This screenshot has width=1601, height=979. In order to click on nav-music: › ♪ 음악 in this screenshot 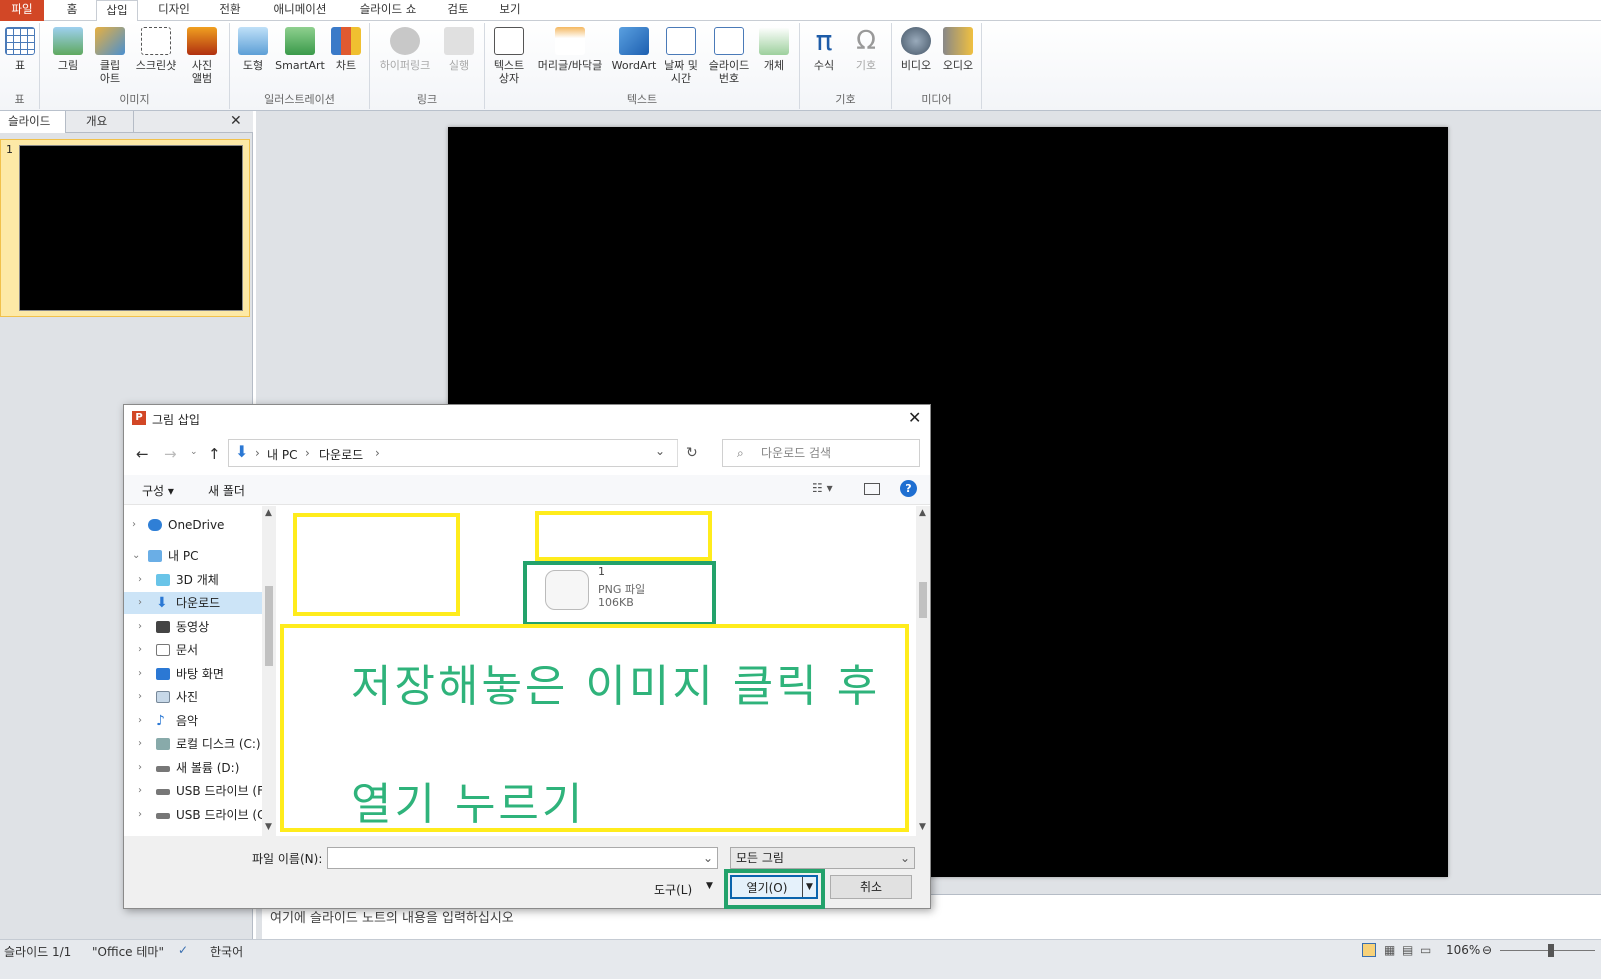, I will do `click(194, 721)`.